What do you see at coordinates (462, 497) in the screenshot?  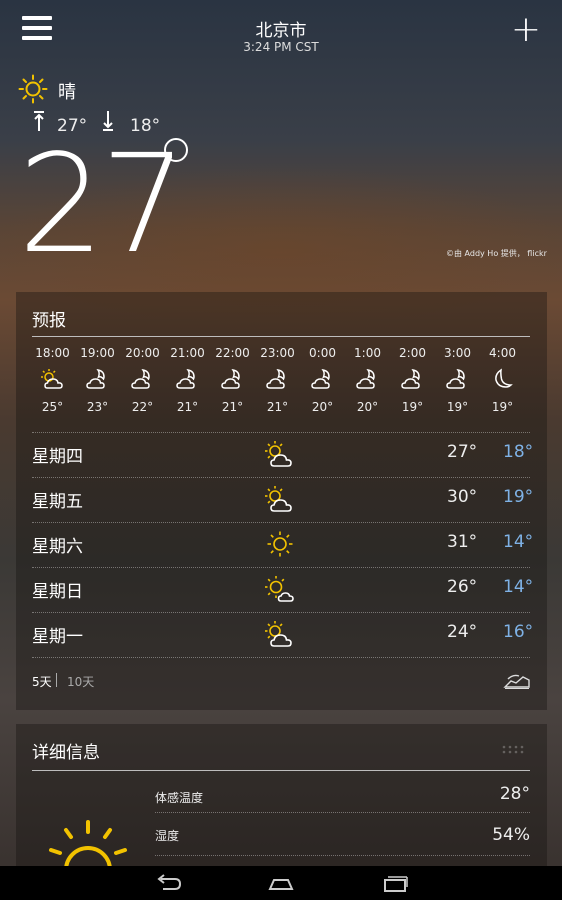 I see `day-high: 30°` at bounding box center [462, 497].